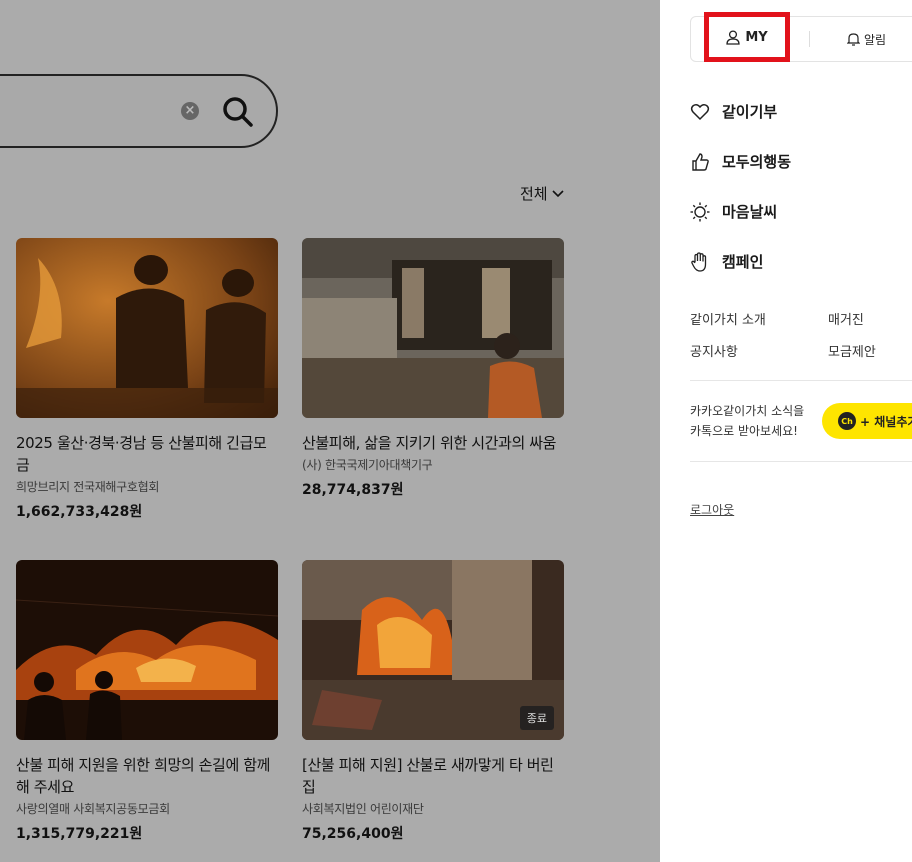  Describe the element at coordinates (433, 650) in the screenshot. I see `campaign-image: 종료` at that location.